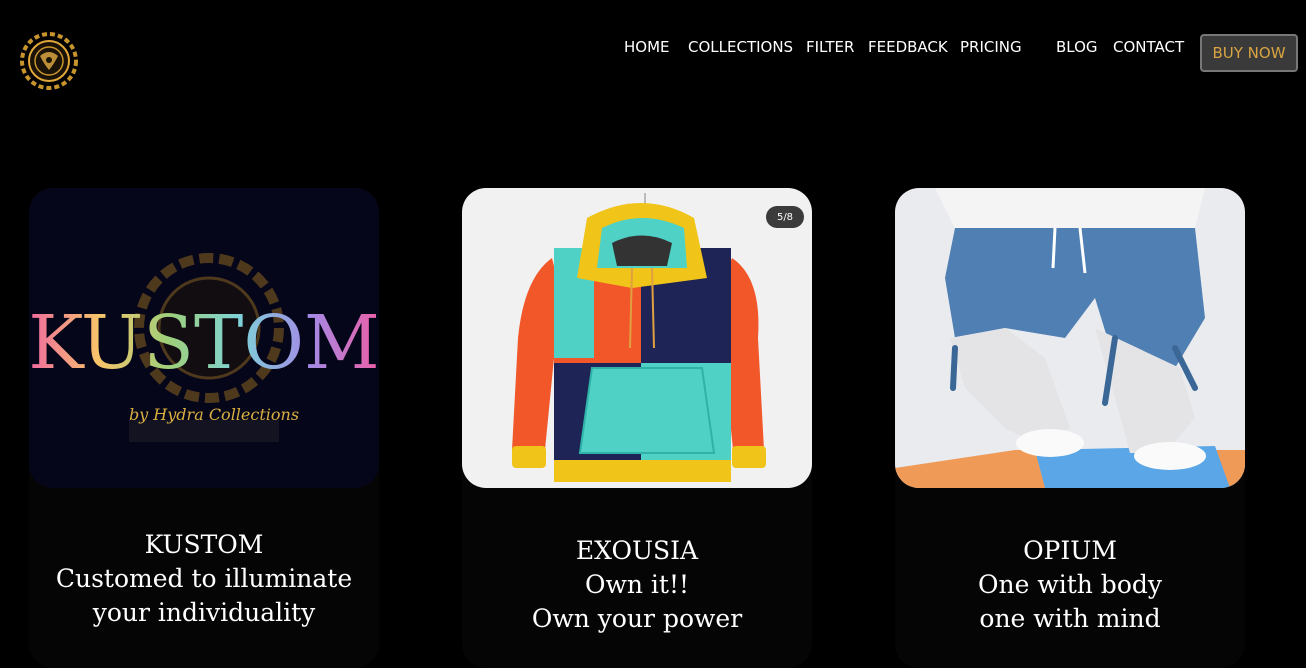 The image size is (1306, 668). What do you see at coordinates (785, 217) in the screenshot?
I see `image-counter-badge: 5/8` at bounding box center [785, 217].